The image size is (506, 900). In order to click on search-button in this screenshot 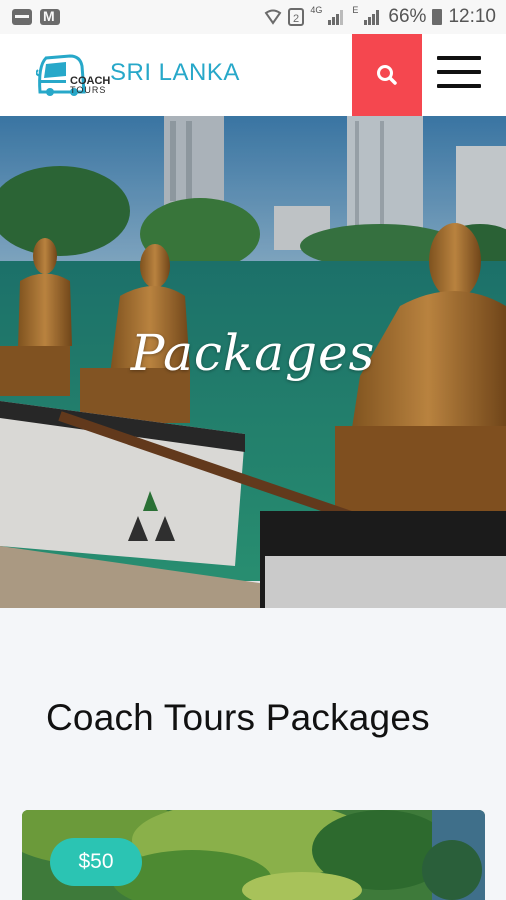, I will do `click(387, 75)`.